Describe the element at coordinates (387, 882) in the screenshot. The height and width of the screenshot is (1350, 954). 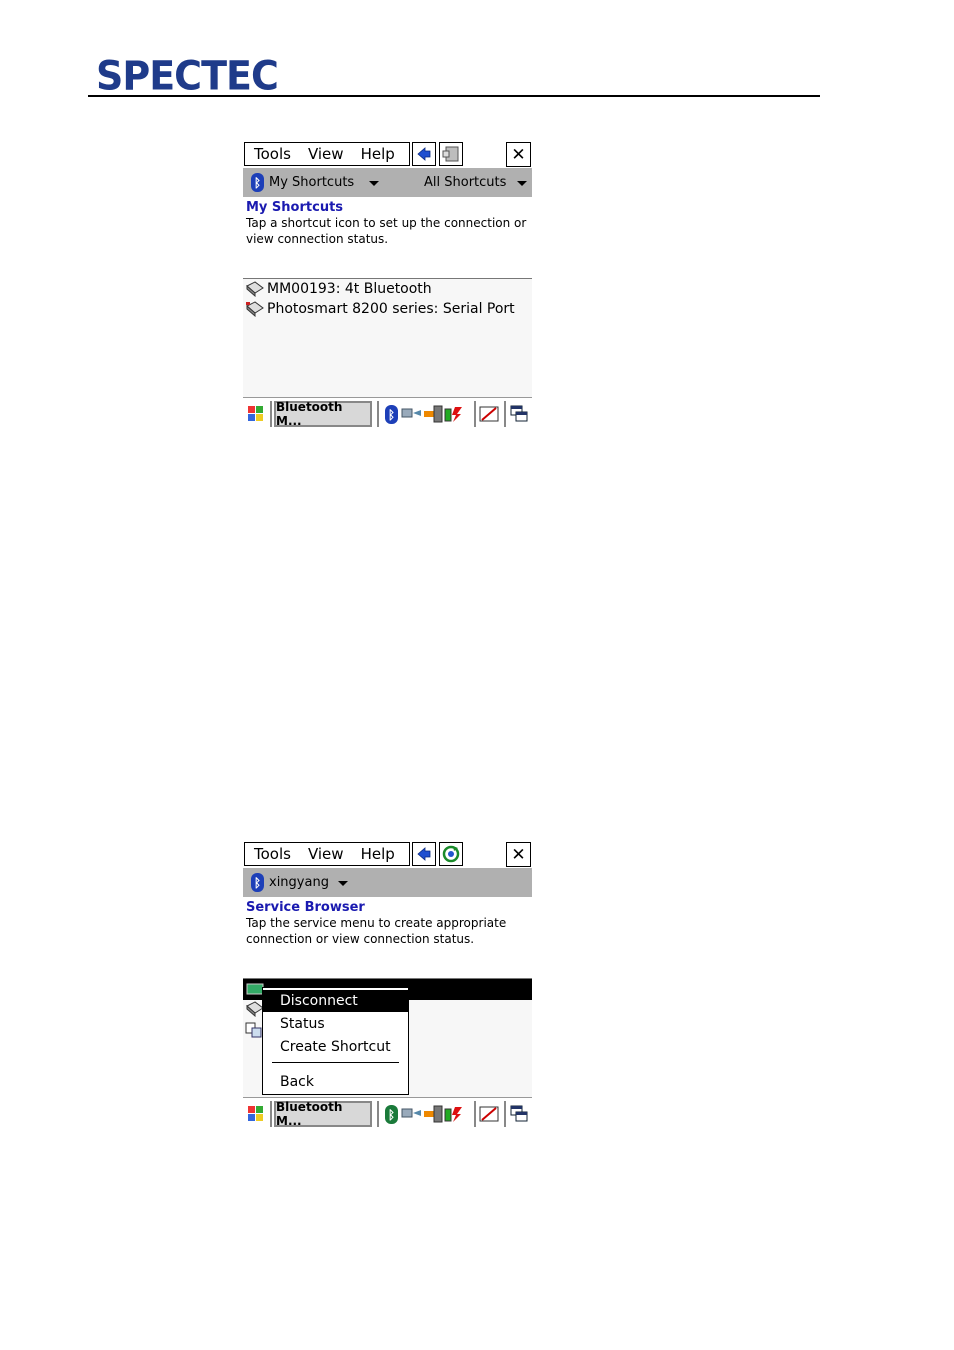
I see `device-selector-bar: ᛒ xingyang` at that location.